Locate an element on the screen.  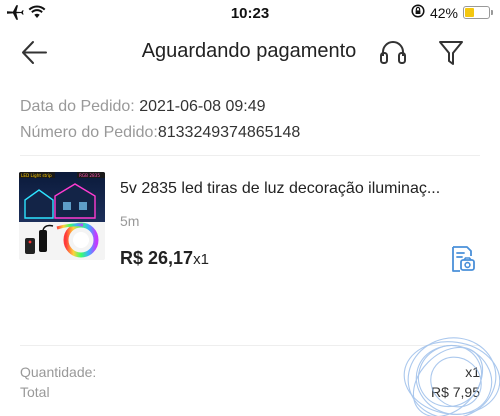
product-image: LED Light strip RGB 2835 is located at coordinates (62, 216).